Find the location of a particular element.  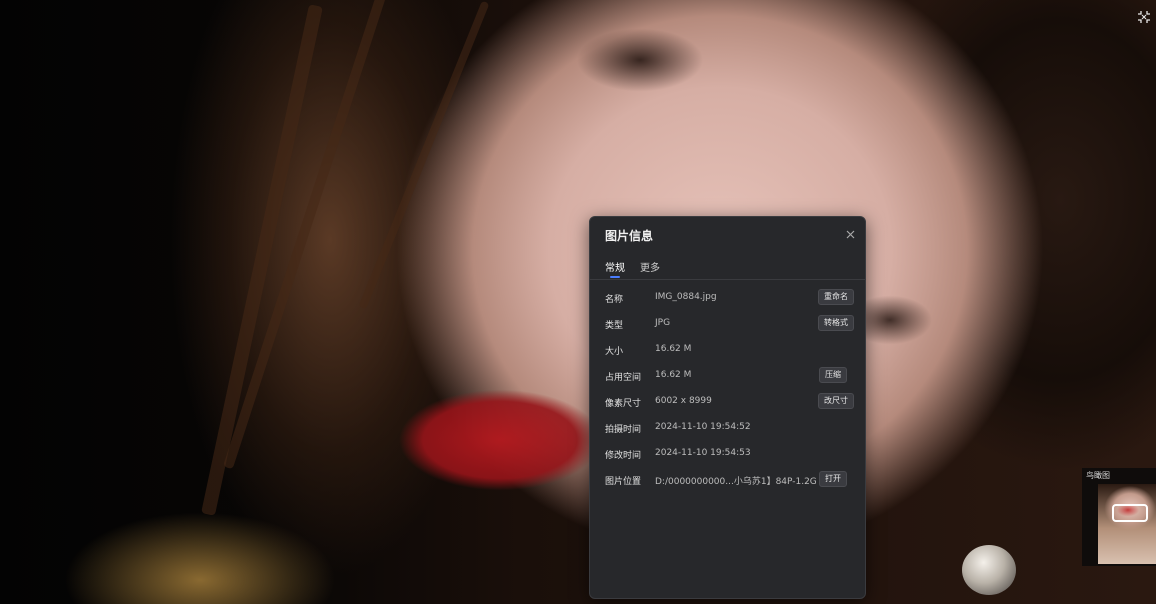

exit-fullscreen-button is located at coordinates (1144, 17).